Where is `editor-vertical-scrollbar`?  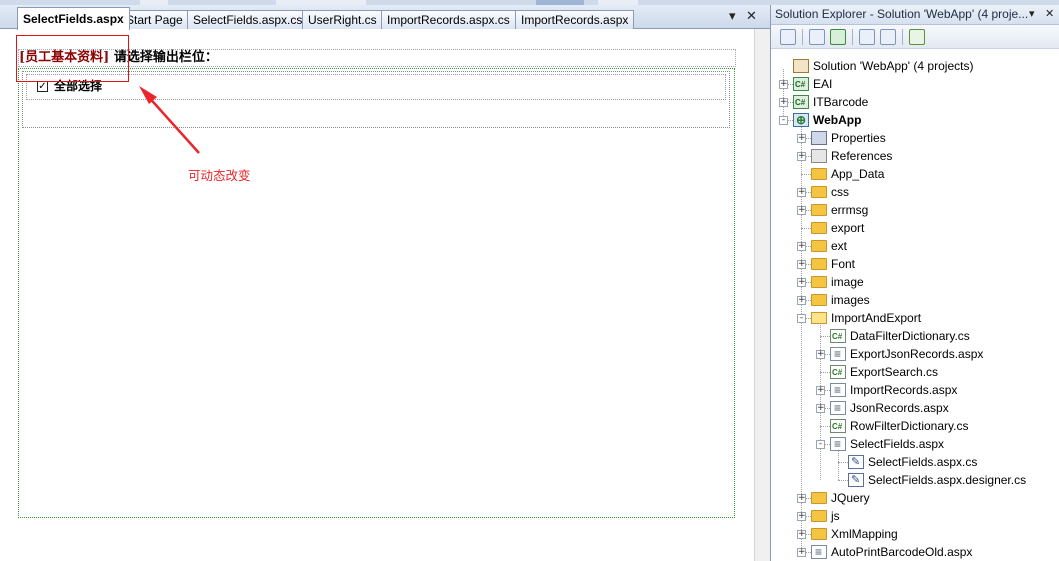 editor-vertical-scrollbar is located at coordinates (762, 295).